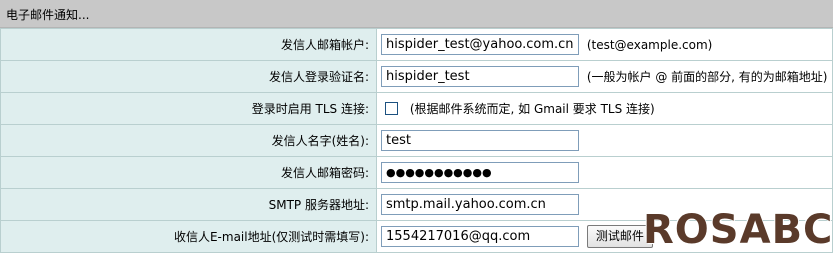 Image resolution: width=833 pixels, height=257 pixels. I want to click on password-label: 发信人邮箱密码:, so click(188, 172).